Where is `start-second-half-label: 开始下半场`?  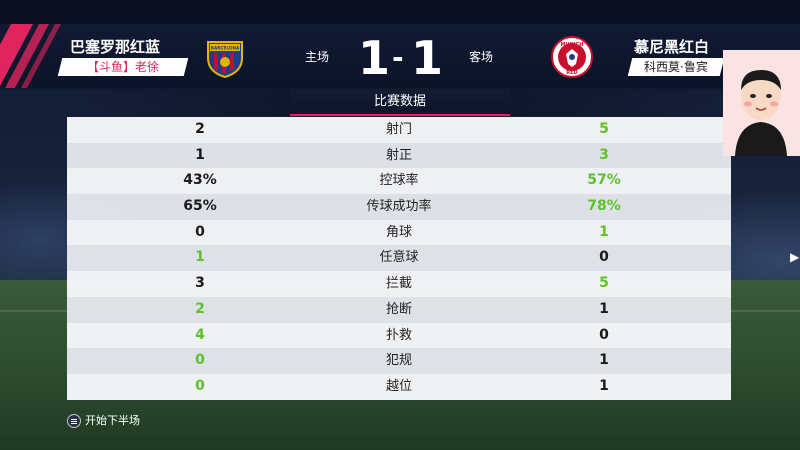
start-second-half-label: 开始下半场 is located at coordinates (112, 420).